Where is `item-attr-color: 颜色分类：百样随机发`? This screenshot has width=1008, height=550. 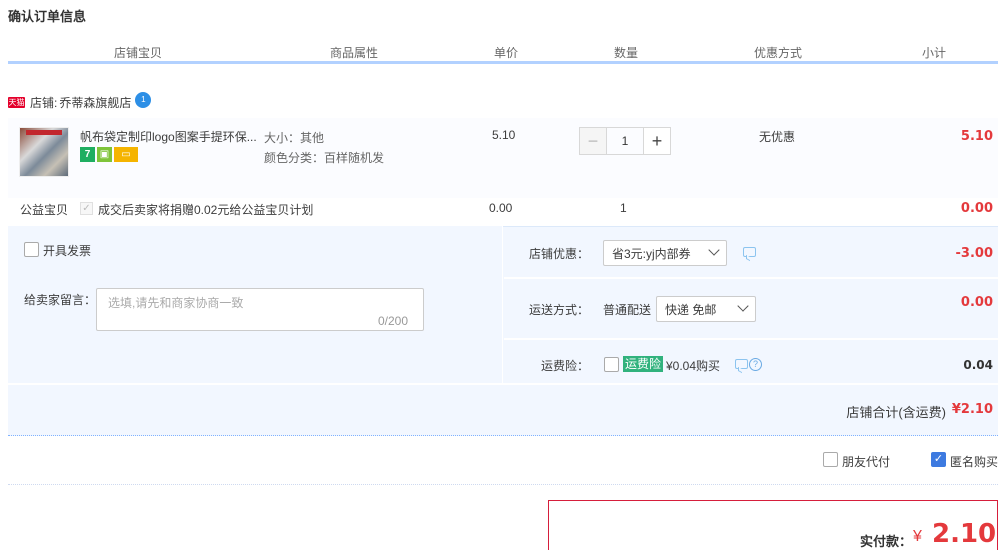
item-attr-color: 颜色分类：百样随机发 is located at coordinates (324, 158).